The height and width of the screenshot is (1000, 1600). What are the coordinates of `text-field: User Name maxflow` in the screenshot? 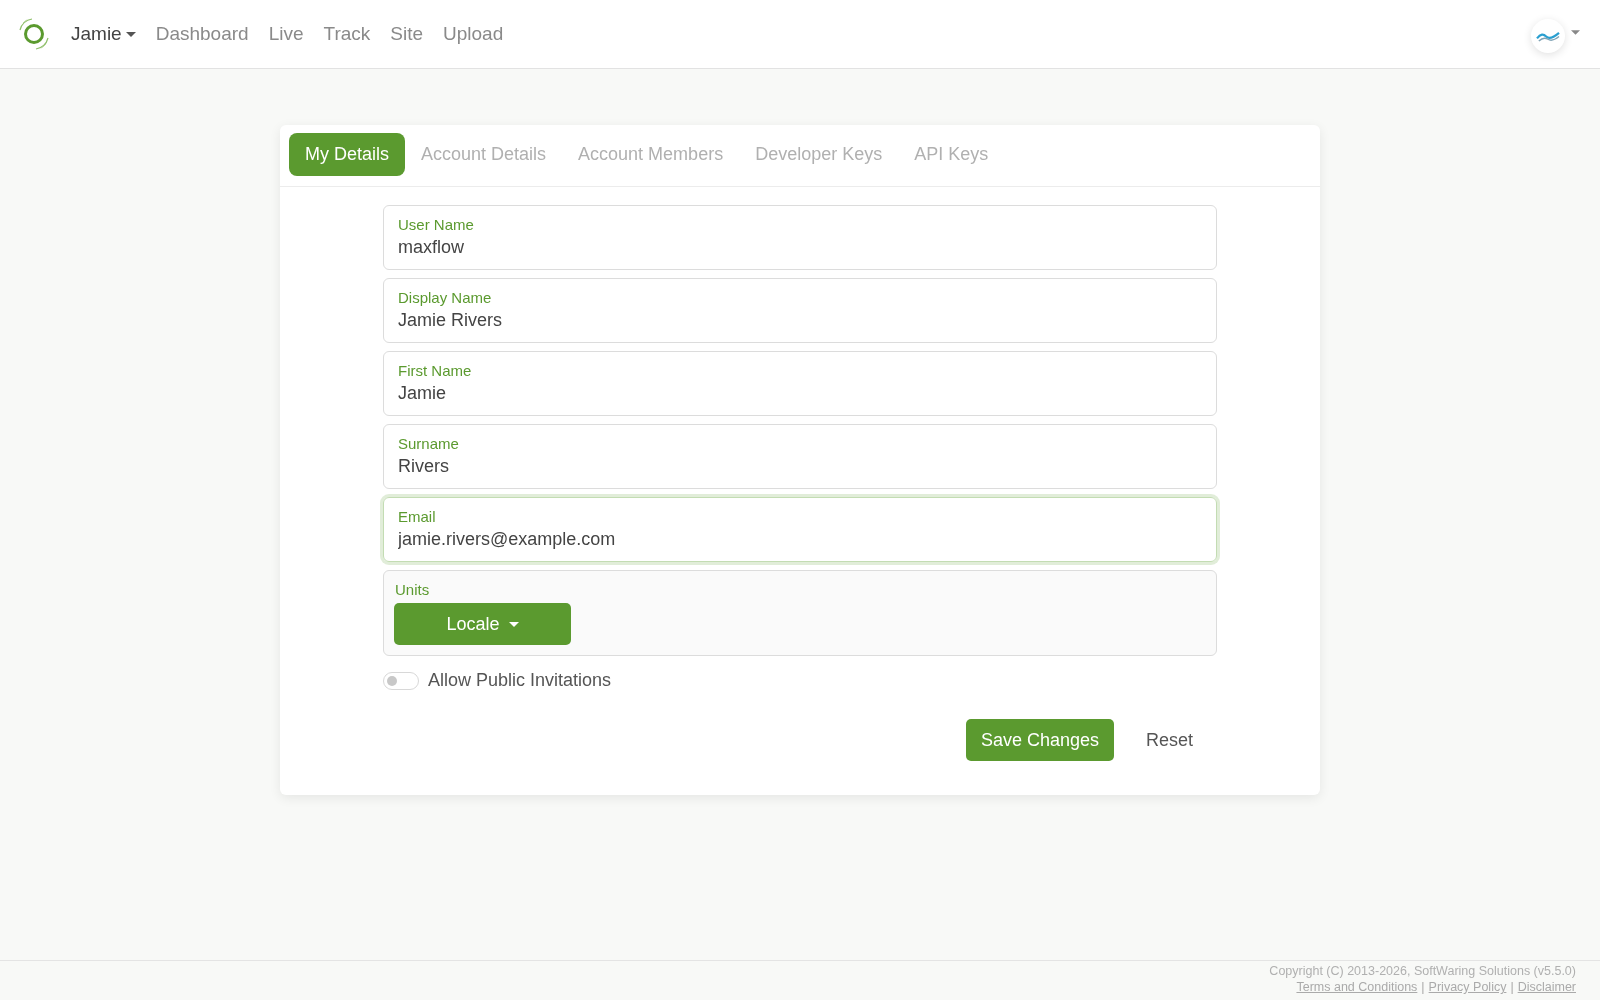 It's located at (800, 237).